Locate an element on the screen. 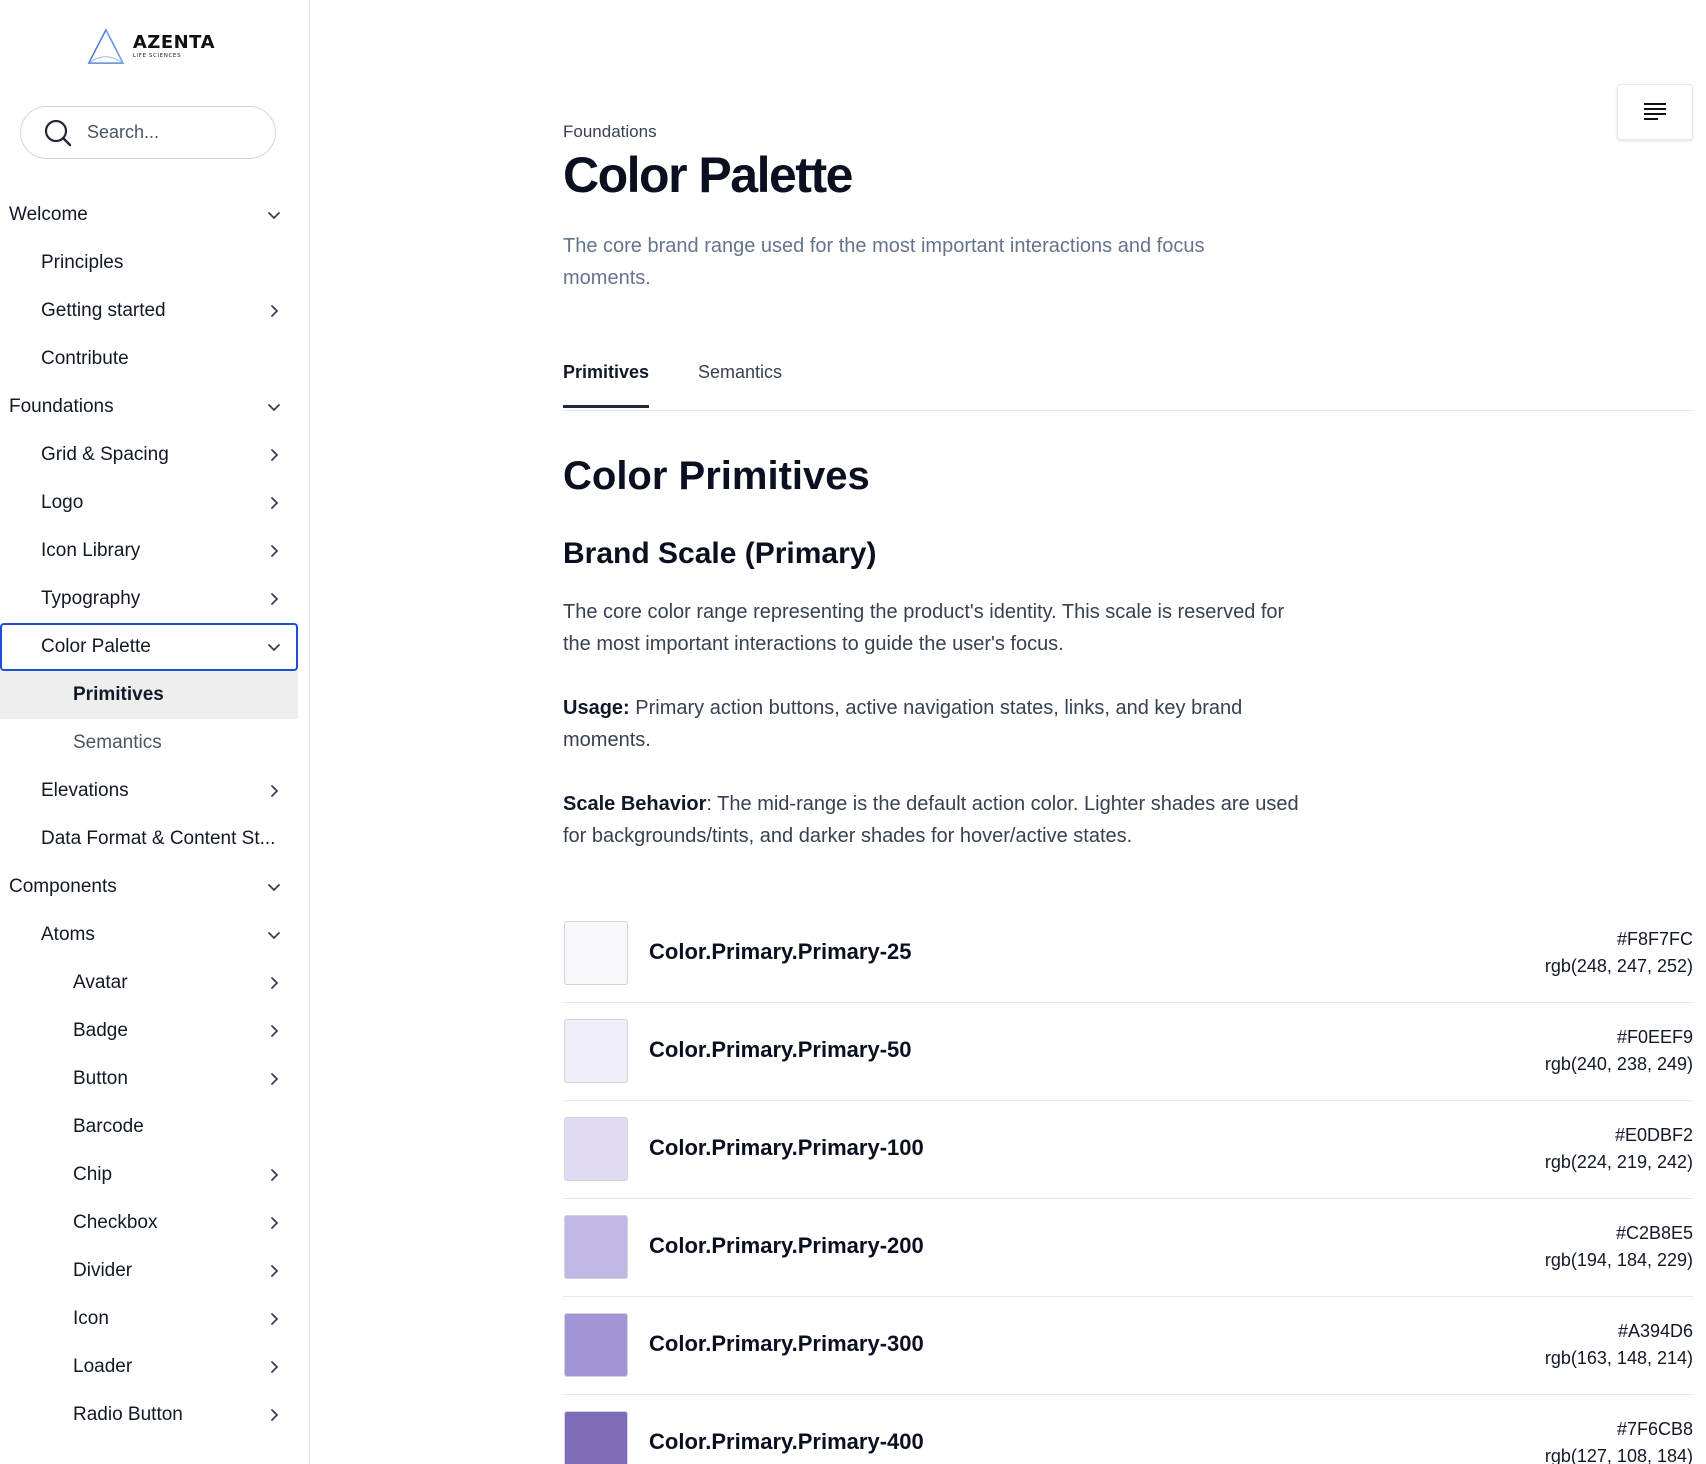  search-box is located at coordinates (148, 132).